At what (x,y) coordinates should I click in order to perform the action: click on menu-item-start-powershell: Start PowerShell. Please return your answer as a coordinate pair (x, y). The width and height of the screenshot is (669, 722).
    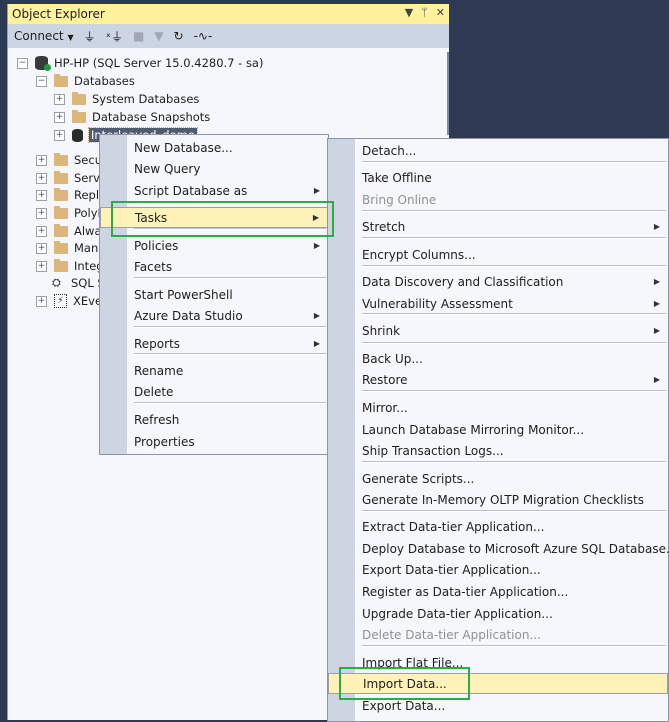
    Looking at the image, I should click on (214, 294).